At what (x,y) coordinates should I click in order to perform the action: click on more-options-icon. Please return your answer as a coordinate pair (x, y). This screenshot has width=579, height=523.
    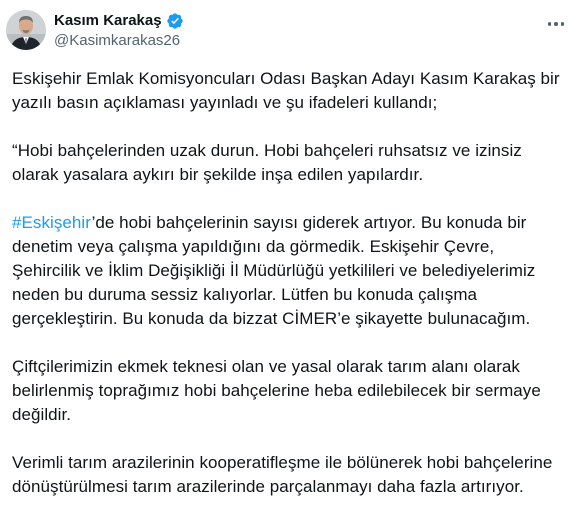
    Looking at the image, I should click on (556, 24).